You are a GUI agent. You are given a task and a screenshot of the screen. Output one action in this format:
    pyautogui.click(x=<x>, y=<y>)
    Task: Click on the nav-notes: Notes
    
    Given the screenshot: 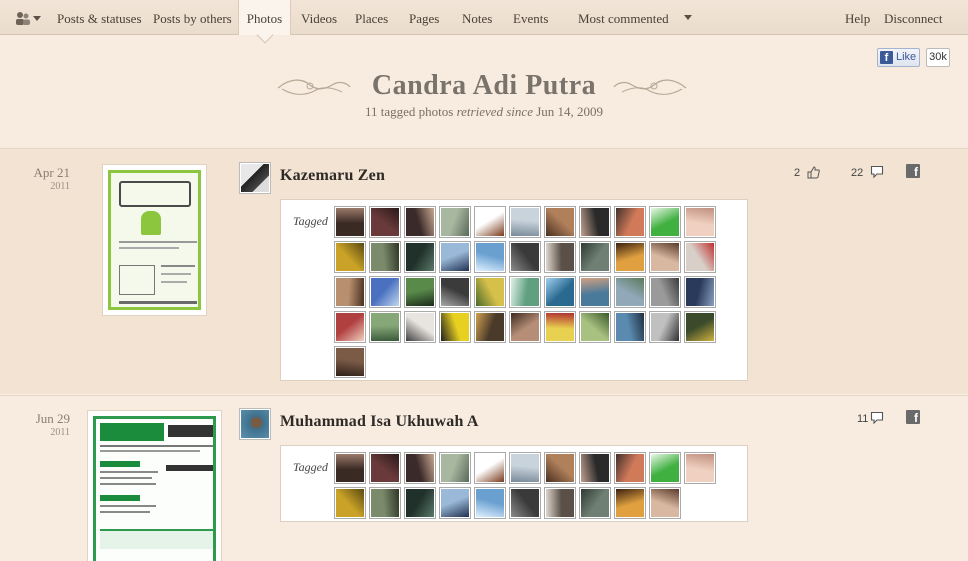 What is the action you would take?
    pyautogui.click(x=477, y=17)
    